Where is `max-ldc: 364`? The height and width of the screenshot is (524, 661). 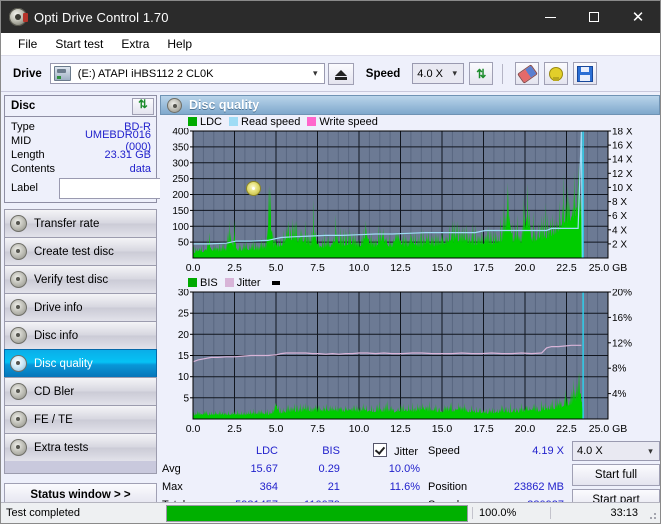
max-ldc: 364 is located at coordinates (268, 486).